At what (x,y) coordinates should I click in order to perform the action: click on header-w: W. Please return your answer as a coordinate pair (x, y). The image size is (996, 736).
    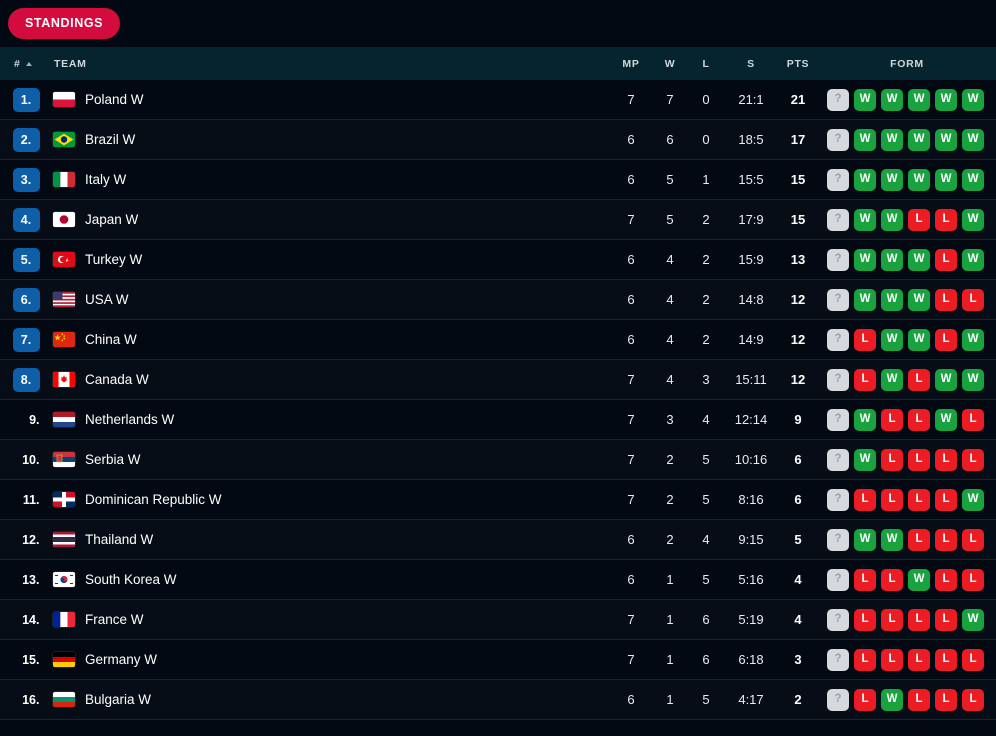
    Looking at the image, I should click on (670, 64).